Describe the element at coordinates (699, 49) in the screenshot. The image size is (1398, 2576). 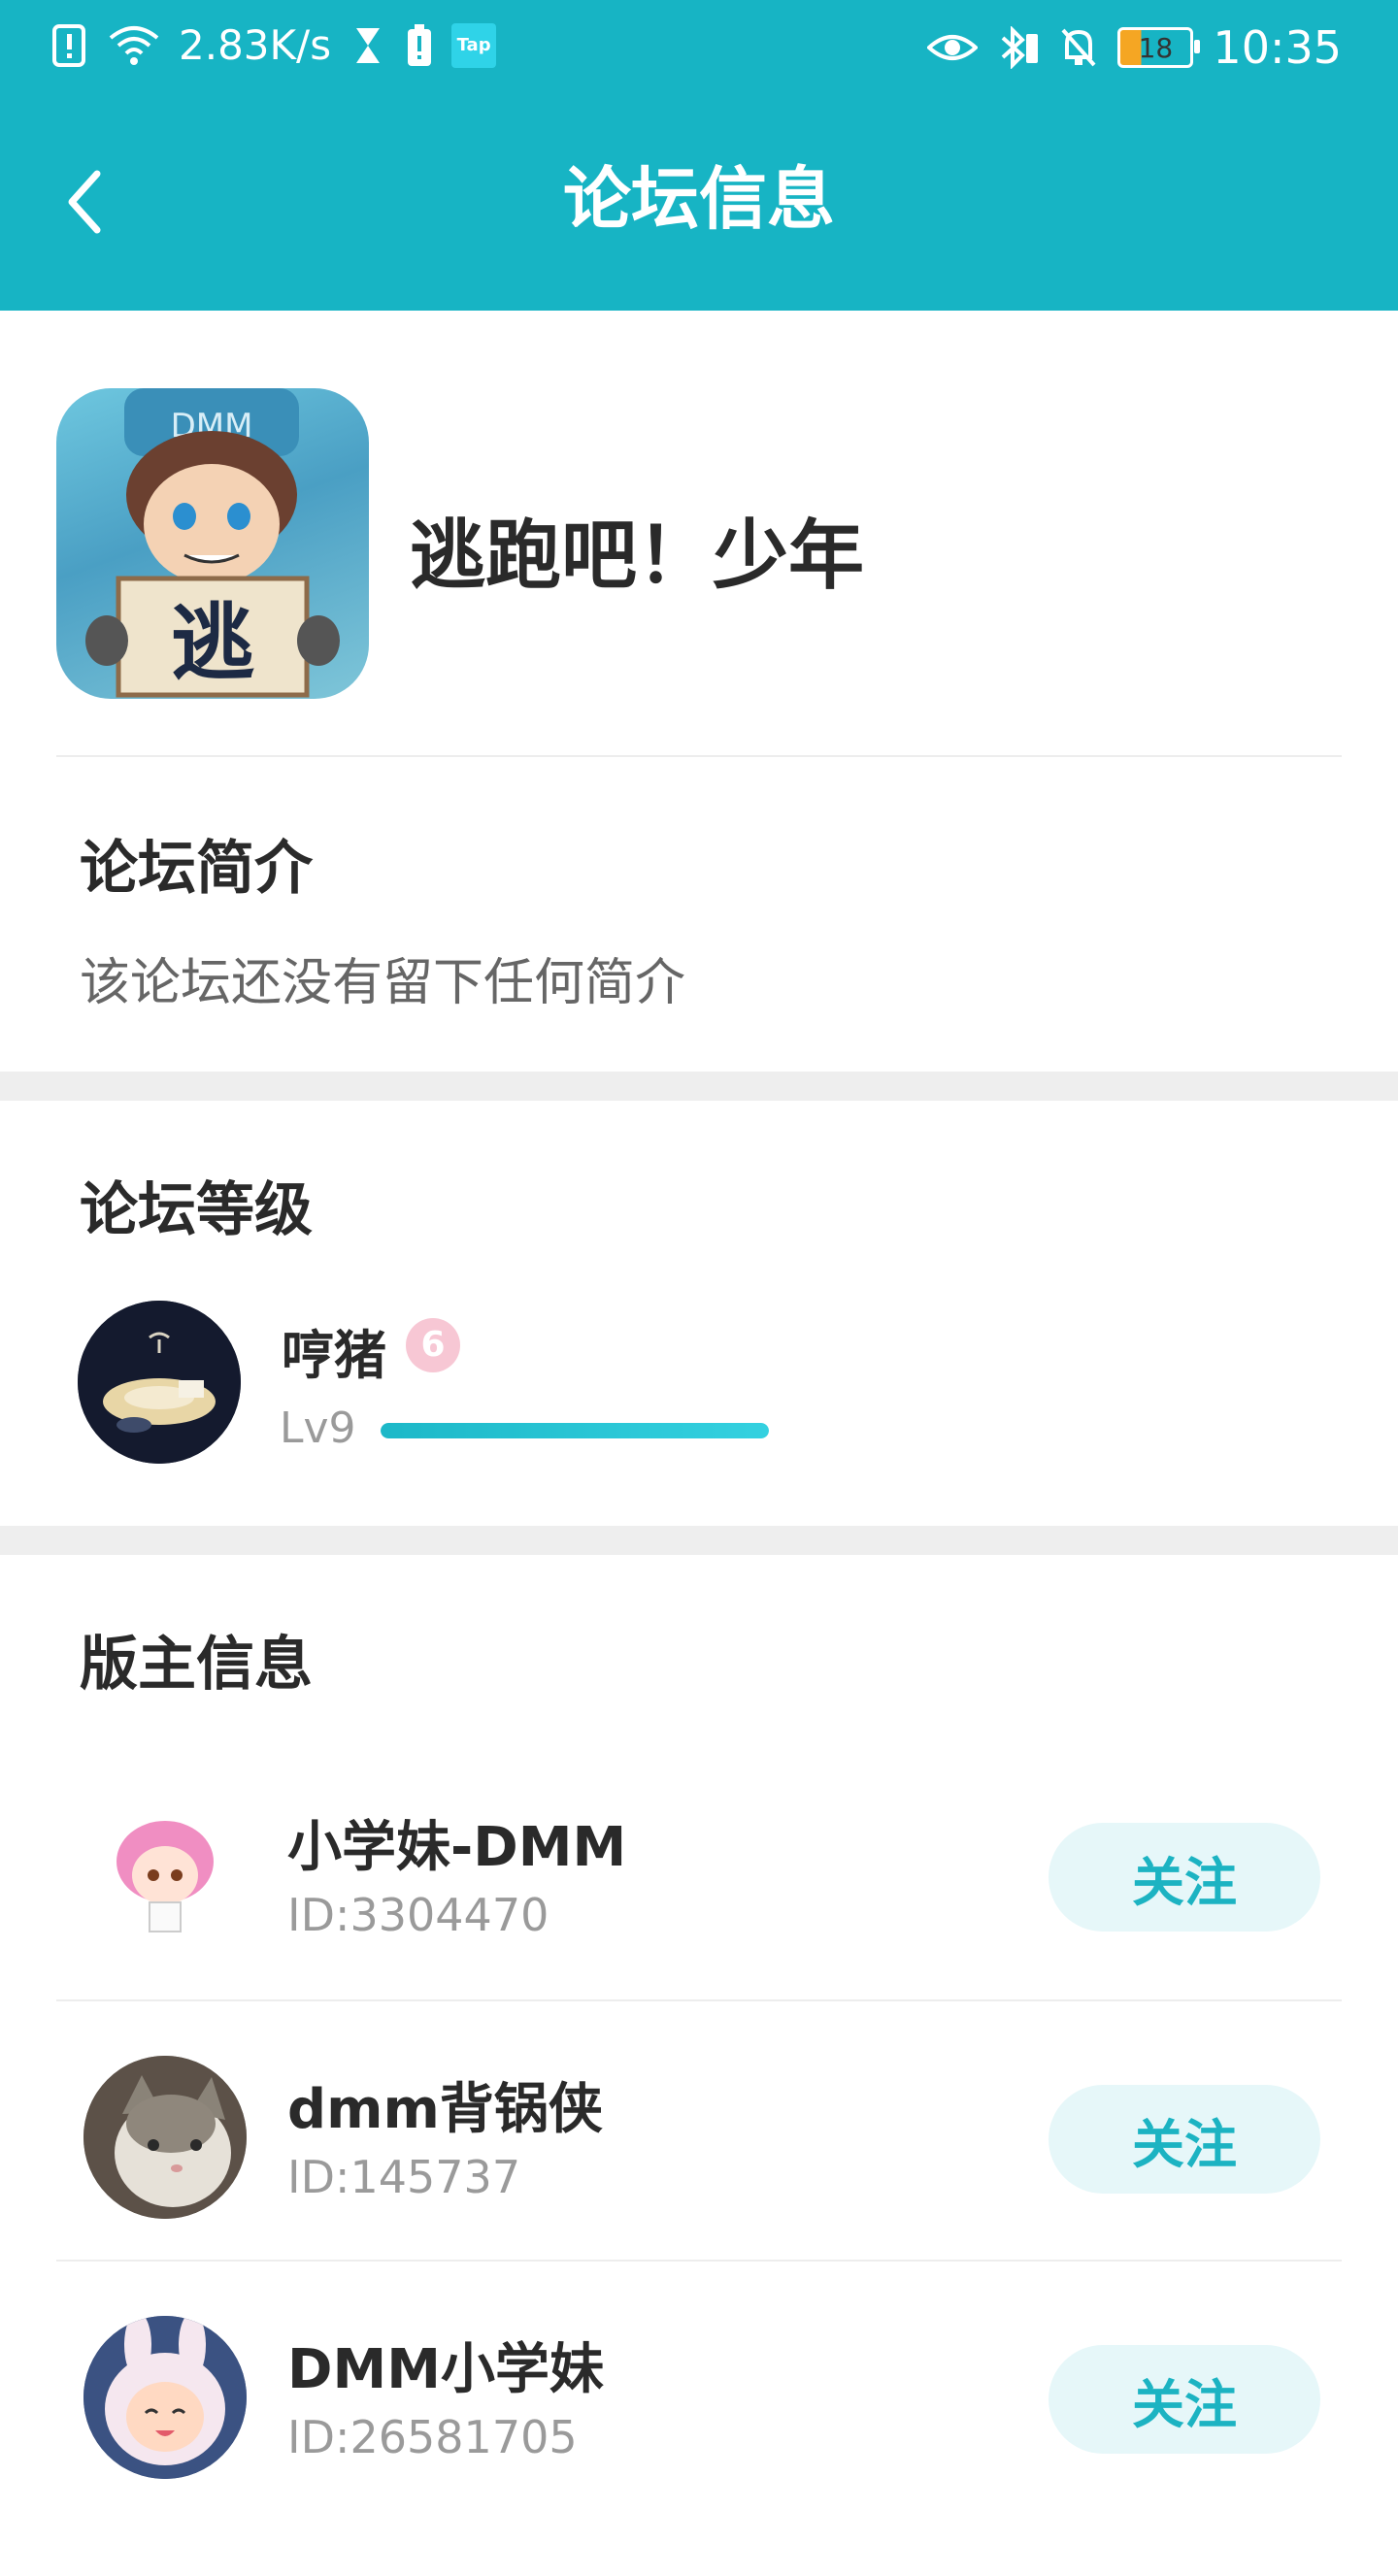
I see `status-bar: 2.83K/s Tap 18 10:35` at that location.